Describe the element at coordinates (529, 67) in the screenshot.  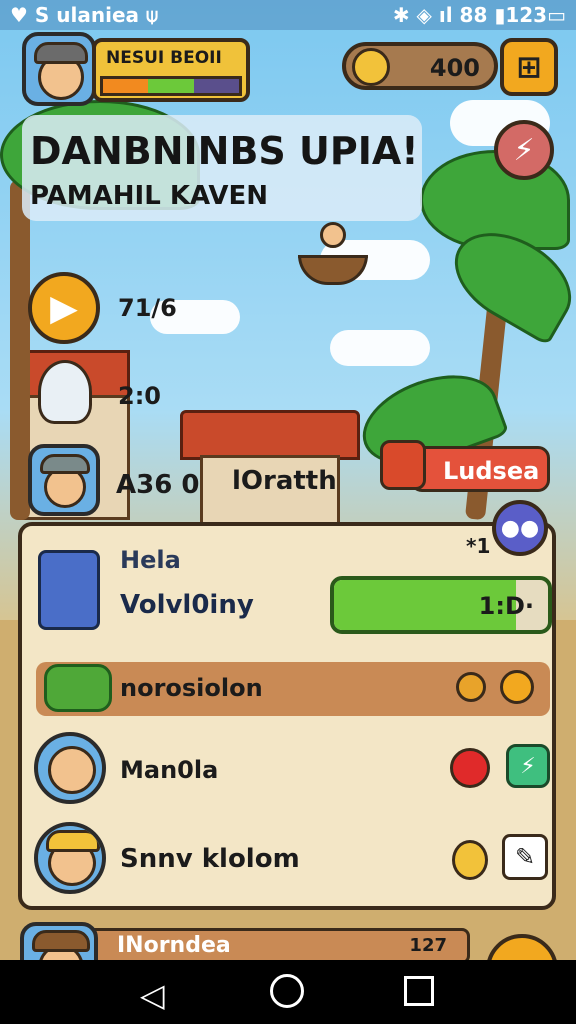
I see `grid-menu-icon: ⊞` at that location.